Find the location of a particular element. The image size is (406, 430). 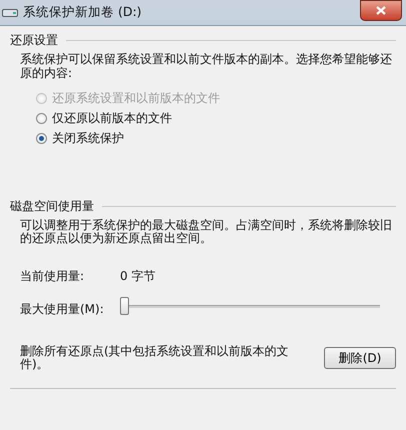

field-label: 当前使用量: is located at coordinates (53, 277).